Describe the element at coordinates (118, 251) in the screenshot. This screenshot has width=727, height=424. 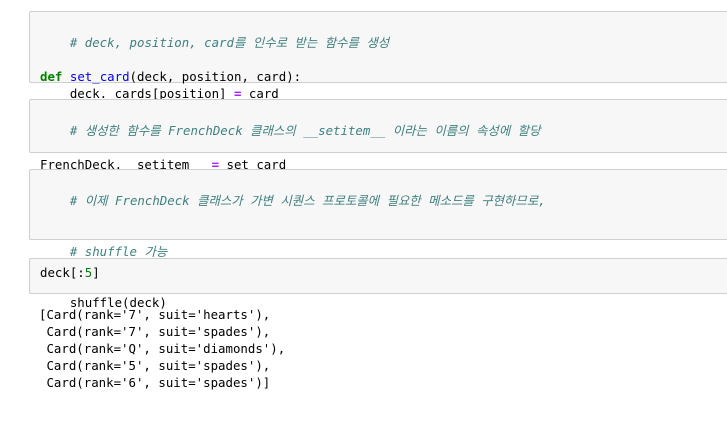
I see `comment-text: # shuffle 가능` at that location.